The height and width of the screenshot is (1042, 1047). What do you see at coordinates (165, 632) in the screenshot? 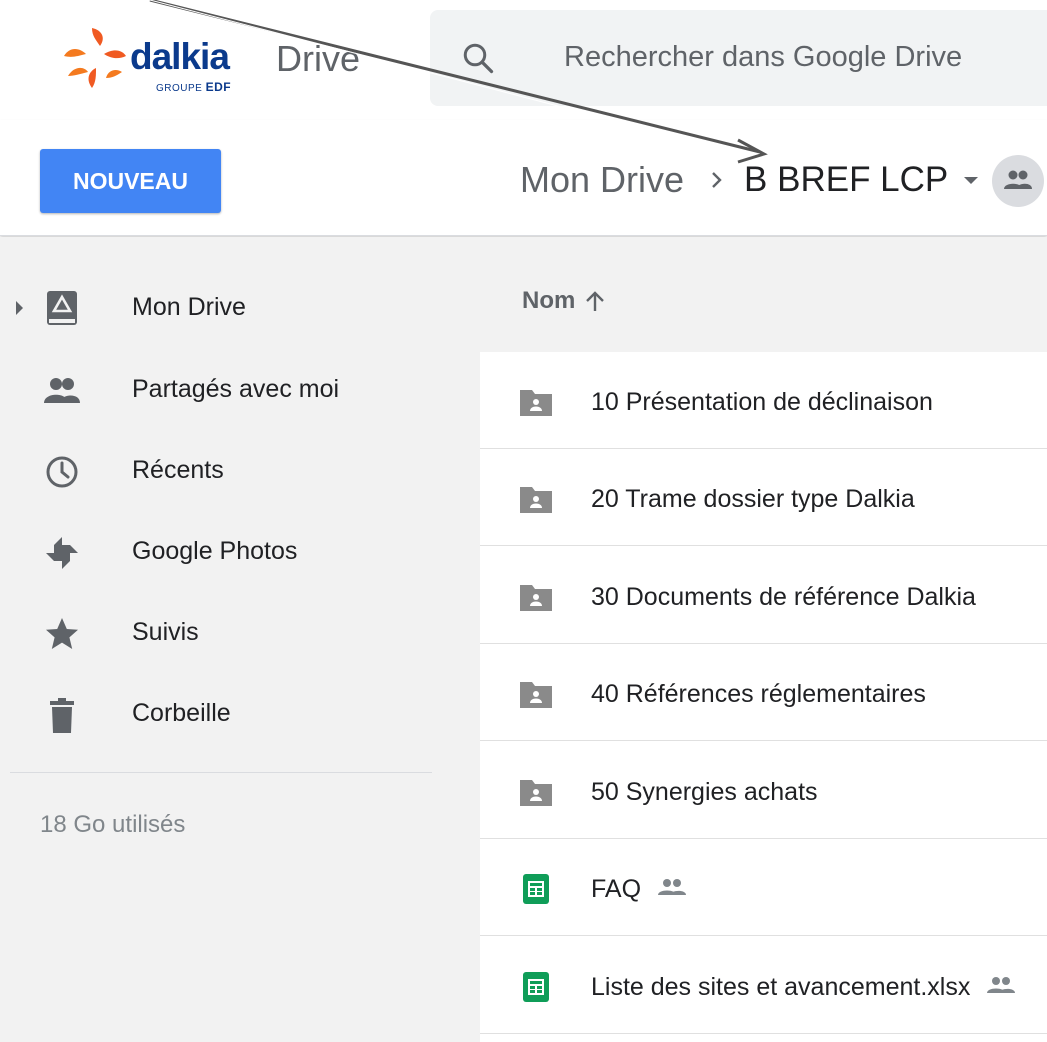
I see `sidebar-item-label: Suivis` at bounding box center [165, 632].